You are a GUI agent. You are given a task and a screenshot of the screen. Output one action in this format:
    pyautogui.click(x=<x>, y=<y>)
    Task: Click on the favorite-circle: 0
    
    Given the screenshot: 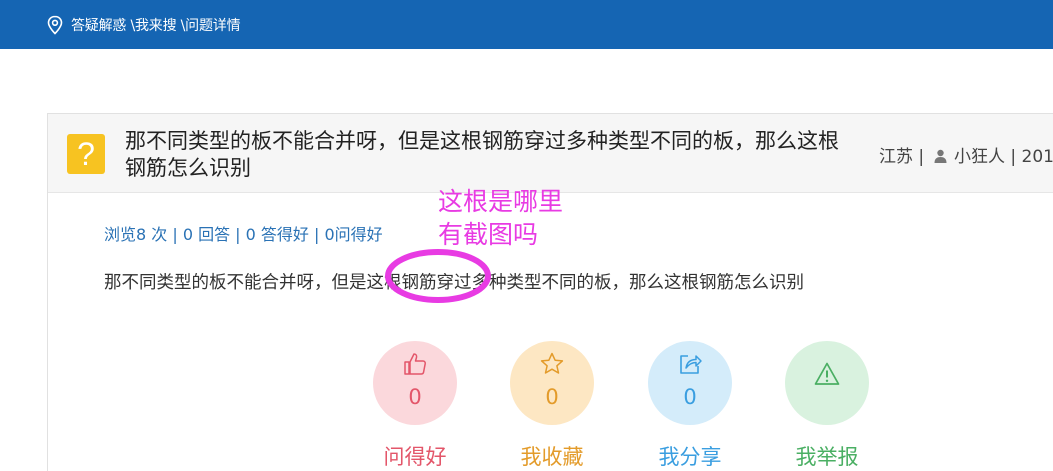 What is the action you would take?
    pyautogui.click(x=552, y=383)
    